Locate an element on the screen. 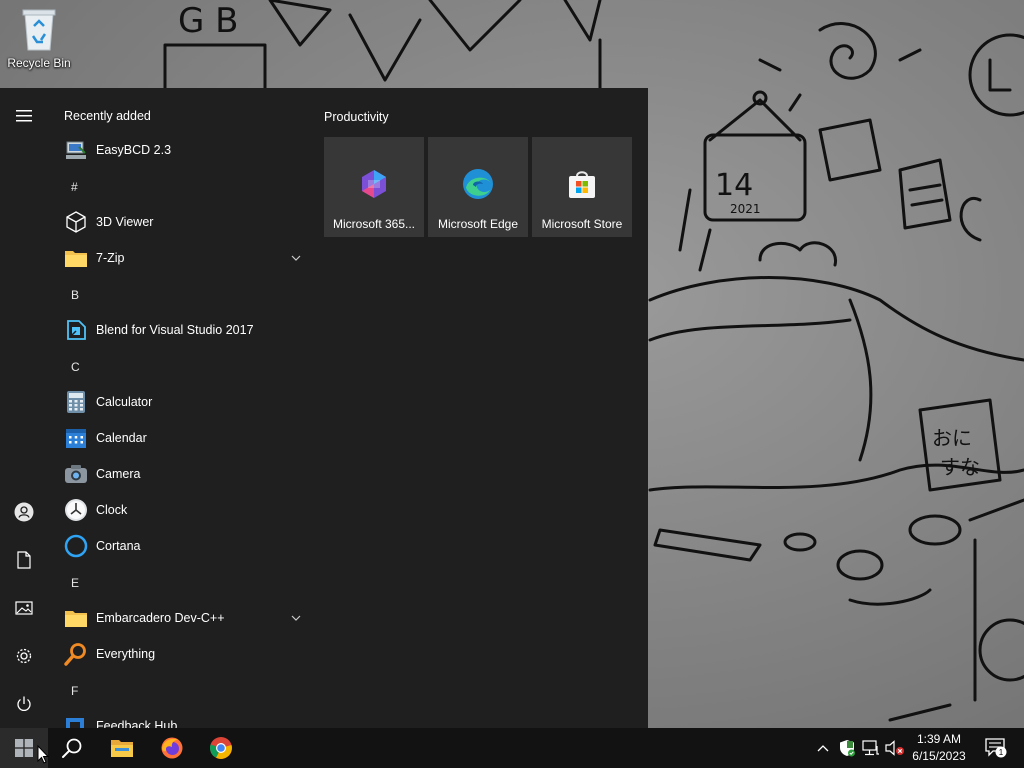  app-item-label: EasyBCD 2.3 is located at coordinates (134, 150).